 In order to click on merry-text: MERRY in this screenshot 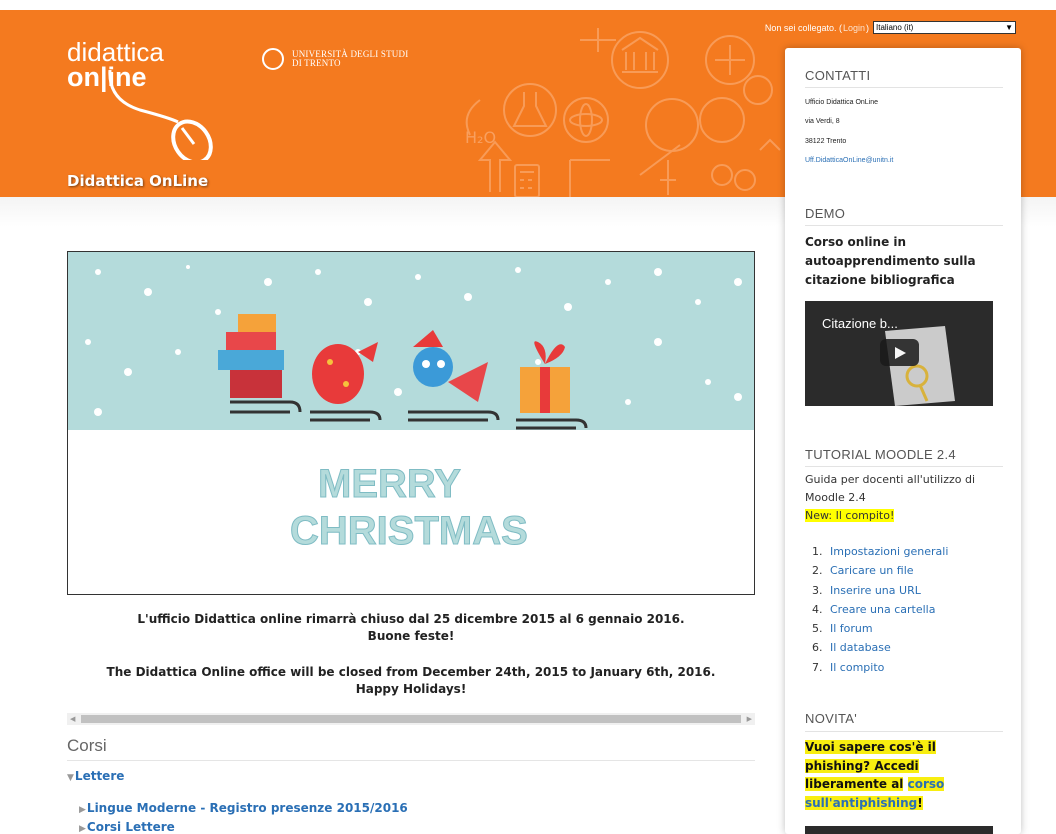, I will do `click(389, 484)`.